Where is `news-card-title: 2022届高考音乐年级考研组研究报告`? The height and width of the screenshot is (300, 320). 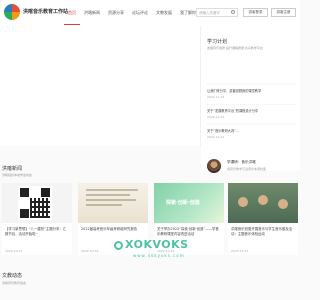
news-card-title: 2022届高考音乐年级考研组研究报告 is located at coordinates (109, 229).